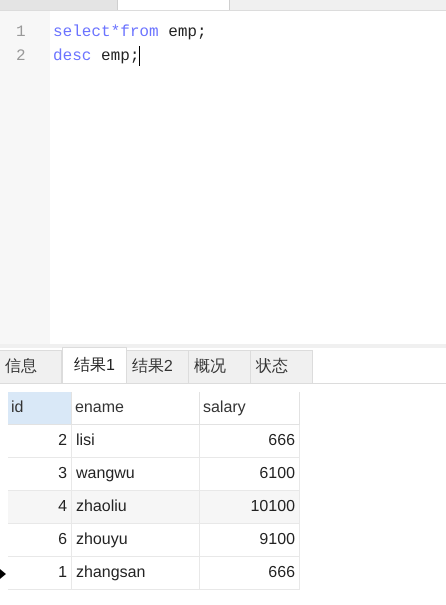 This screenshot has width=446, height=605. What do you see at coordinates (40, 408) in the screenshot?
I see `column-header: id` at bounding box center [40, 408].